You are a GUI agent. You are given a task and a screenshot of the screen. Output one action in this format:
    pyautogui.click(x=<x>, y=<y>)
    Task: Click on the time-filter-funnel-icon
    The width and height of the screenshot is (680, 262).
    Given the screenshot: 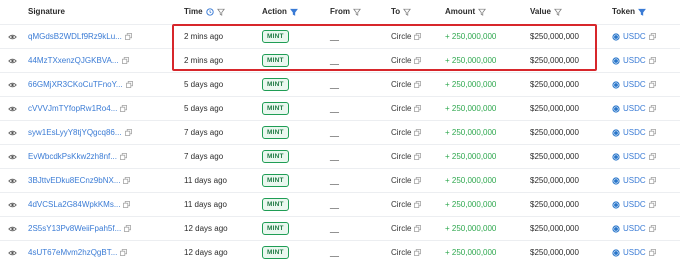 What is the action you would take?
    pyautogui.click(x=220, y=12)
    